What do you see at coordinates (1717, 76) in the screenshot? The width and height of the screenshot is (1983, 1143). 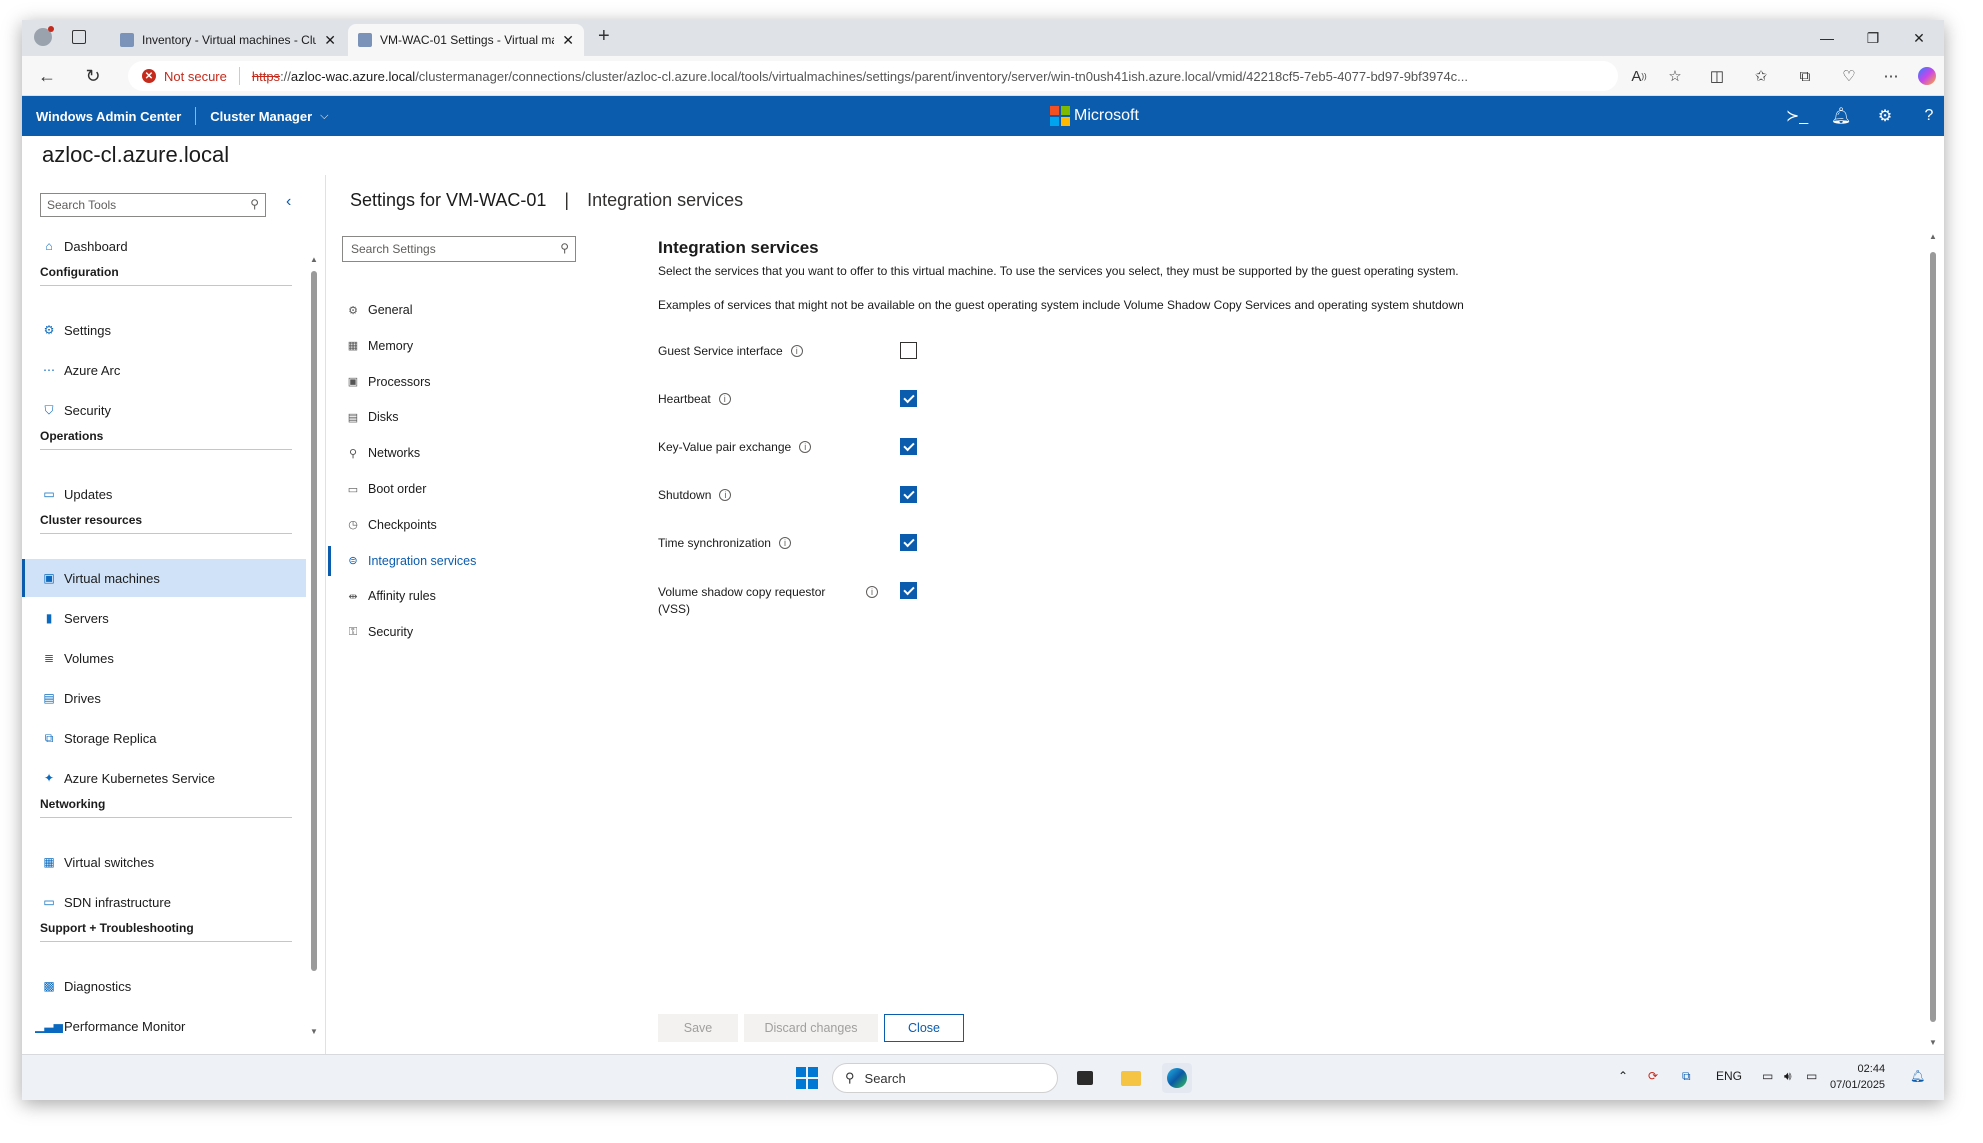 I see `split-screen-icon: ◫` at bounding box center [1717, 76].